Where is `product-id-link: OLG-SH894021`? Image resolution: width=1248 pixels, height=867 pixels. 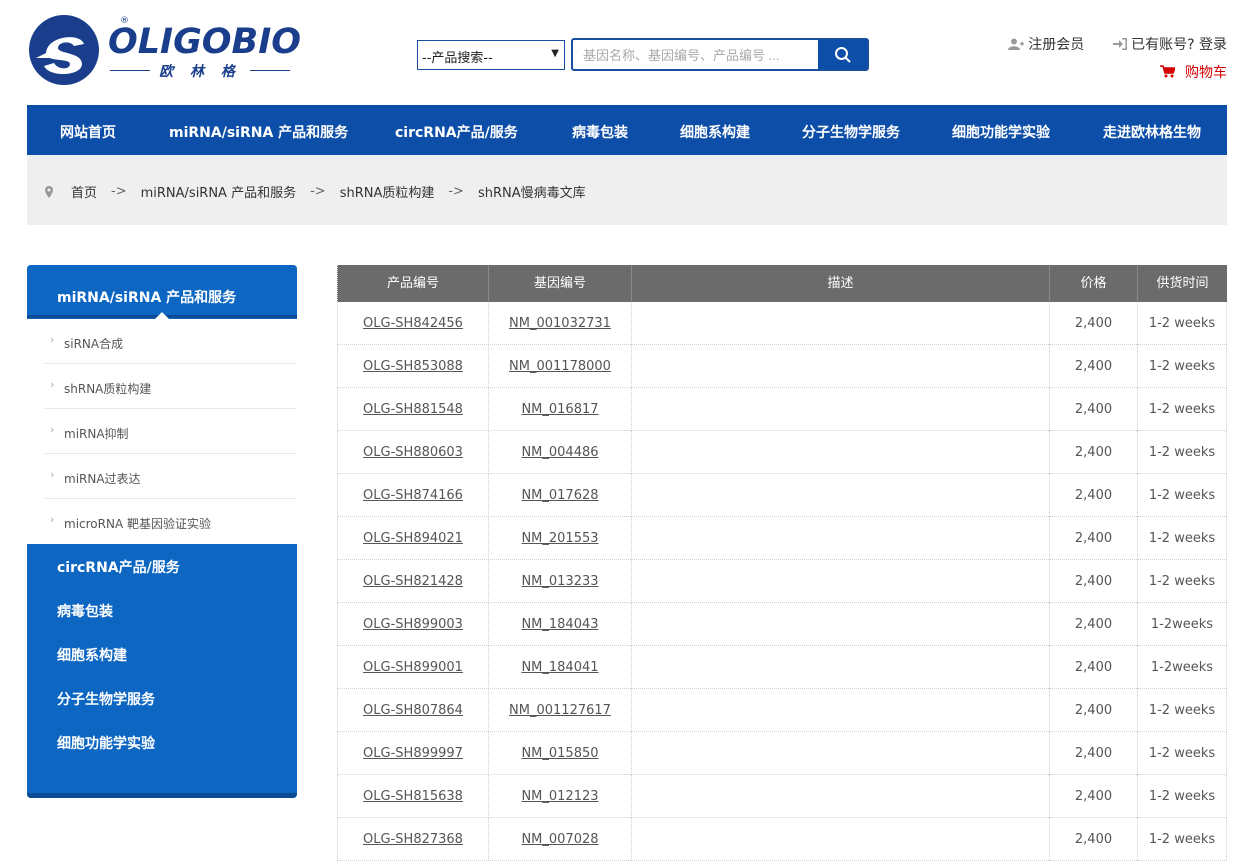
product-id-link: OLG-SH894021 is located at coordinates (413, 538).